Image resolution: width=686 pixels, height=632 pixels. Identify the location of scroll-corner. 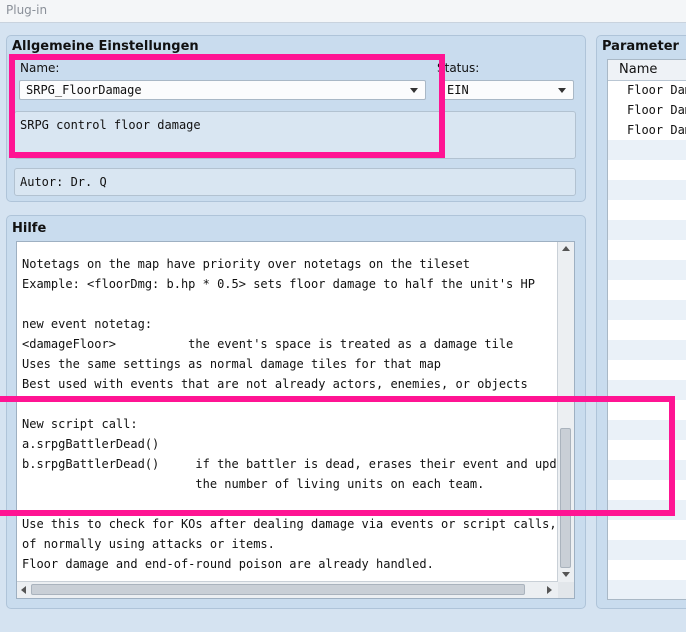
(566, 590).